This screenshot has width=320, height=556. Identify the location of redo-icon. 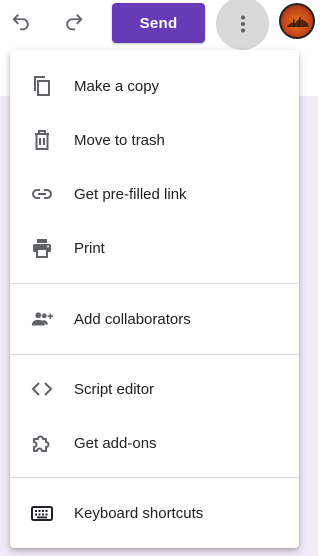
(74, 22).